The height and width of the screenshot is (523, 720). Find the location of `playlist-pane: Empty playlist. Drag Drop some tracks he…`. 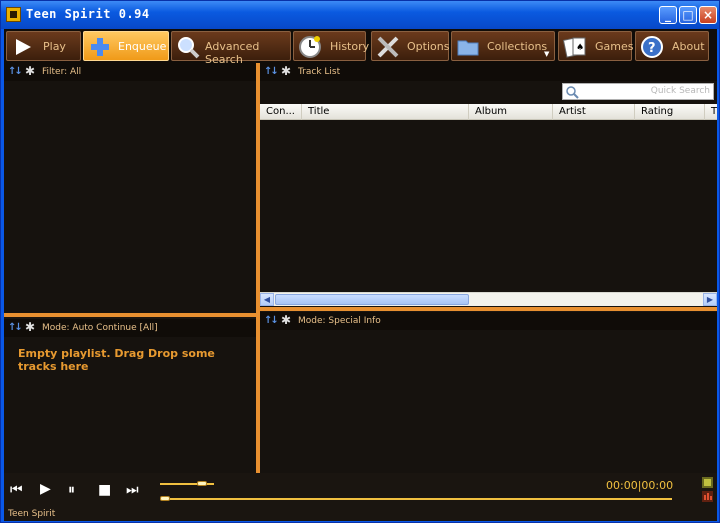

playlist-pane: Empty playlist. Drag Drop some tracks he… is located at coordinates (130, 405).